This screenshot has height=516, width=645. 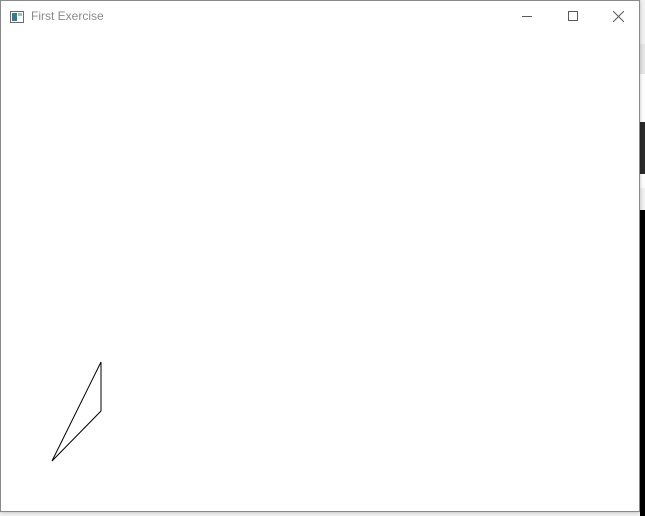 I want to click on close-icon, so click(x=618, y=16).